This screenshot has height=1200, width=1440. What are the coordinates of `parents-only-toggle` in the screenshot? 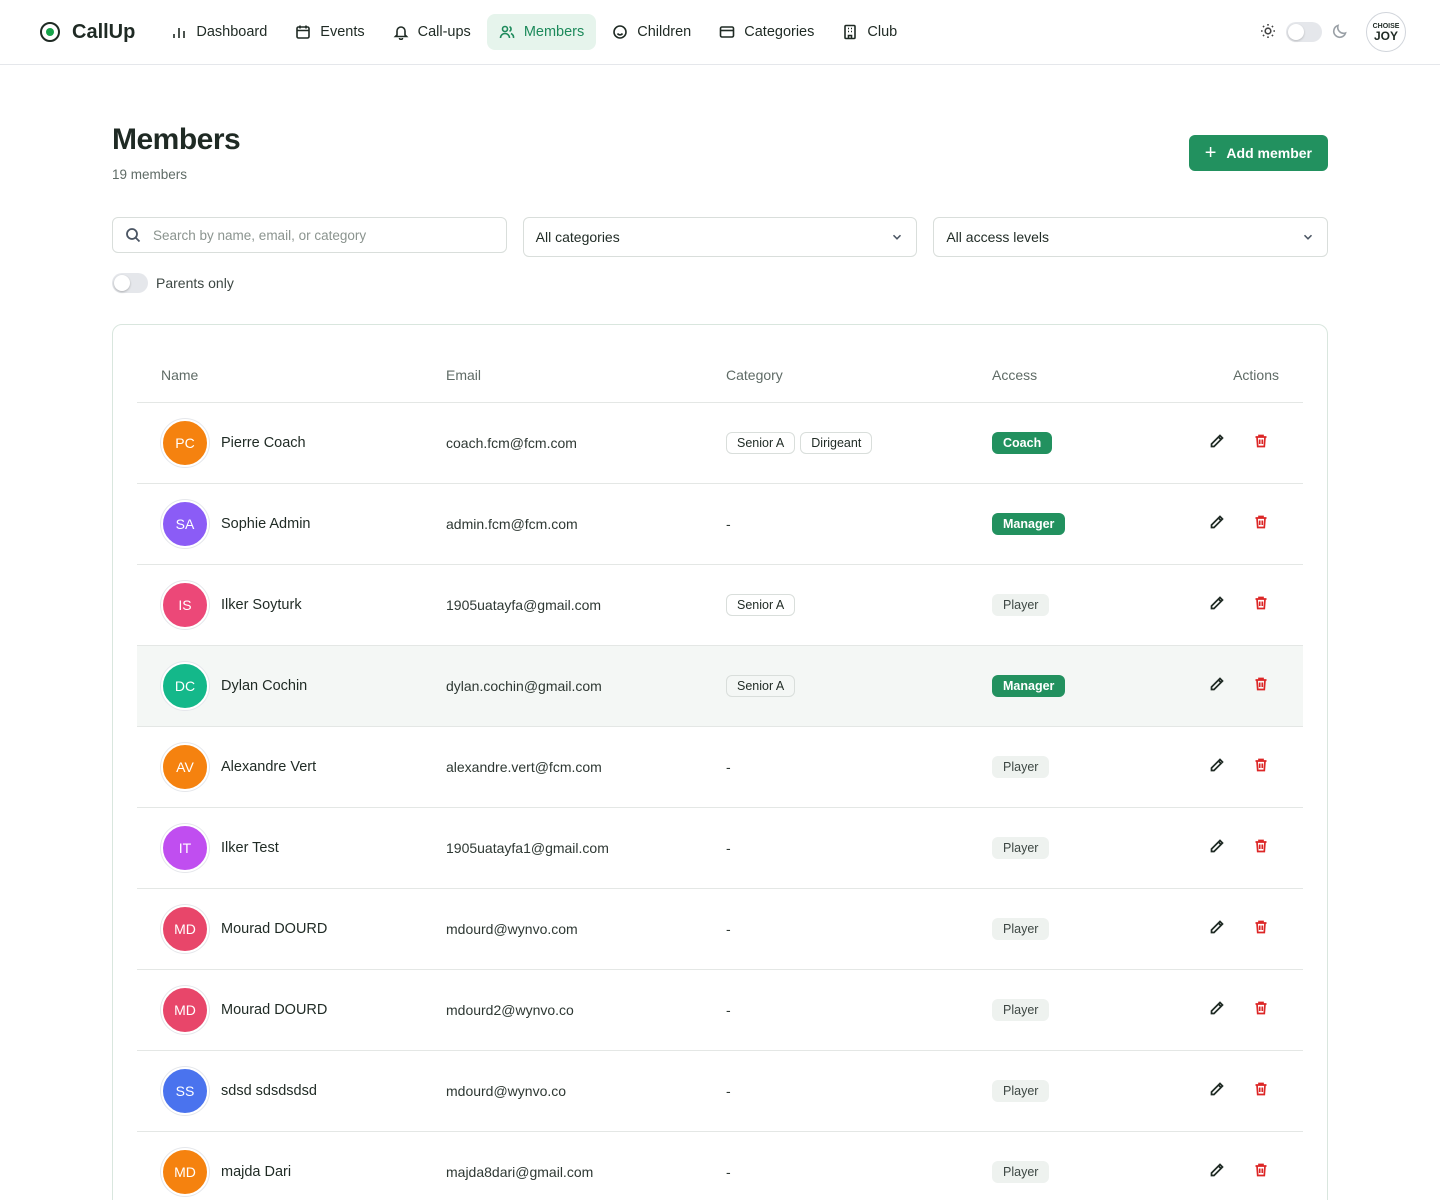 It's located at (130, 283).